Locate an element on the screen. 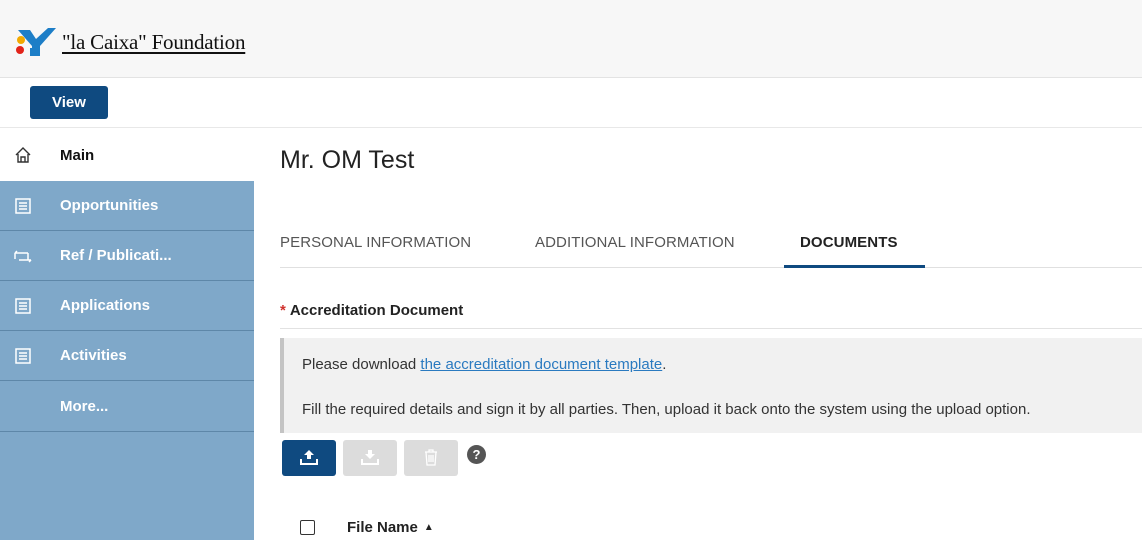  upload-icon is located at coordinates (309, 458).